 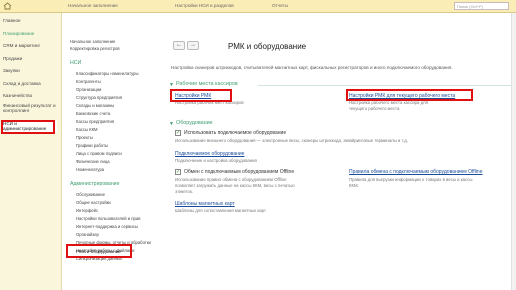 I want to click on search-input: Поиск (Ctrl+F), so click(x=481, y=6).